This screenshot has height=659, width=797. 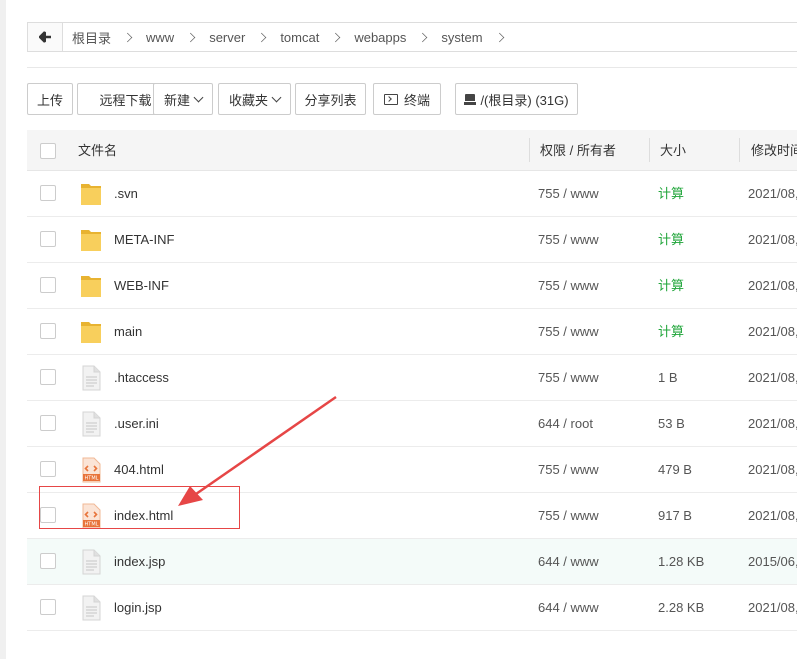 What do you see at coordinates (227, 37) in the screenshot?
I see `crumb-server: server` at bounding box center [227, 37].